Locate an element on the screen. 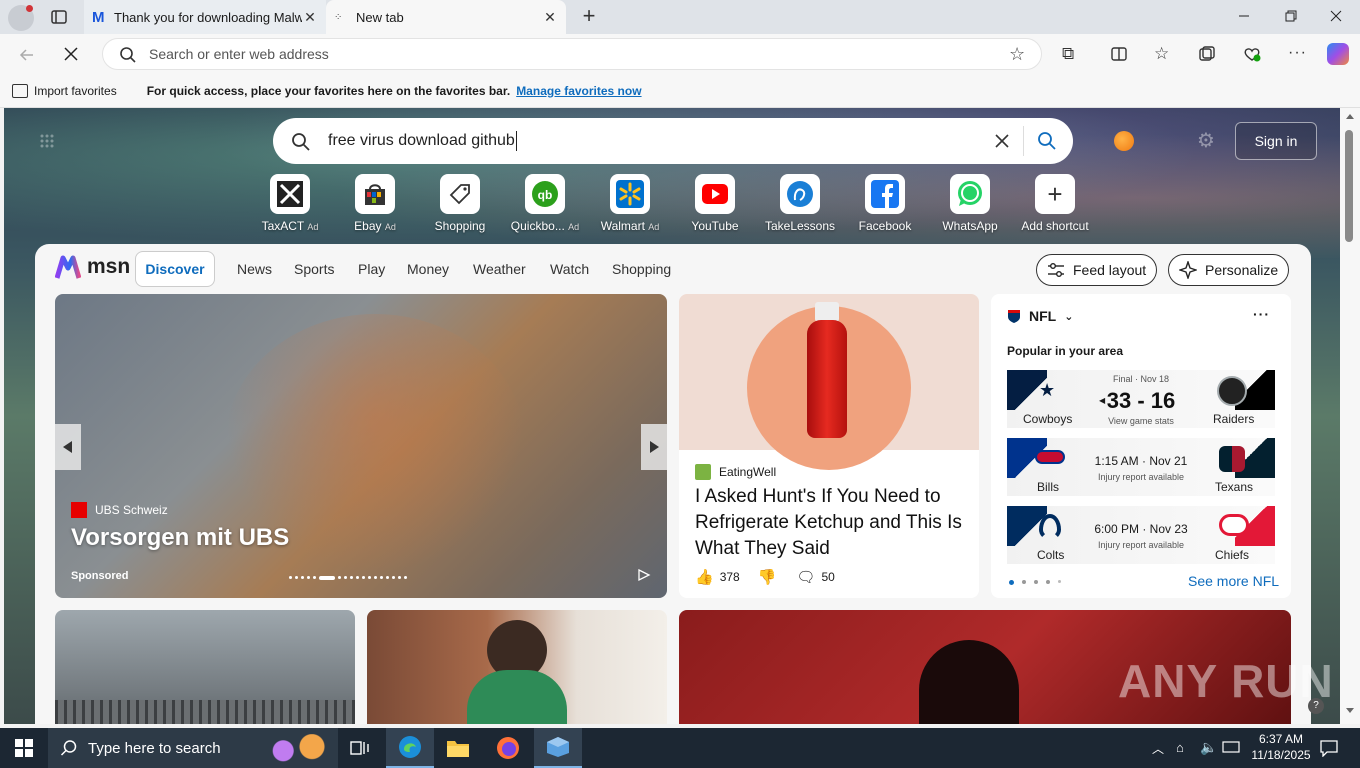  comment-icon: 🗨 is located at coordinates (805, 577).